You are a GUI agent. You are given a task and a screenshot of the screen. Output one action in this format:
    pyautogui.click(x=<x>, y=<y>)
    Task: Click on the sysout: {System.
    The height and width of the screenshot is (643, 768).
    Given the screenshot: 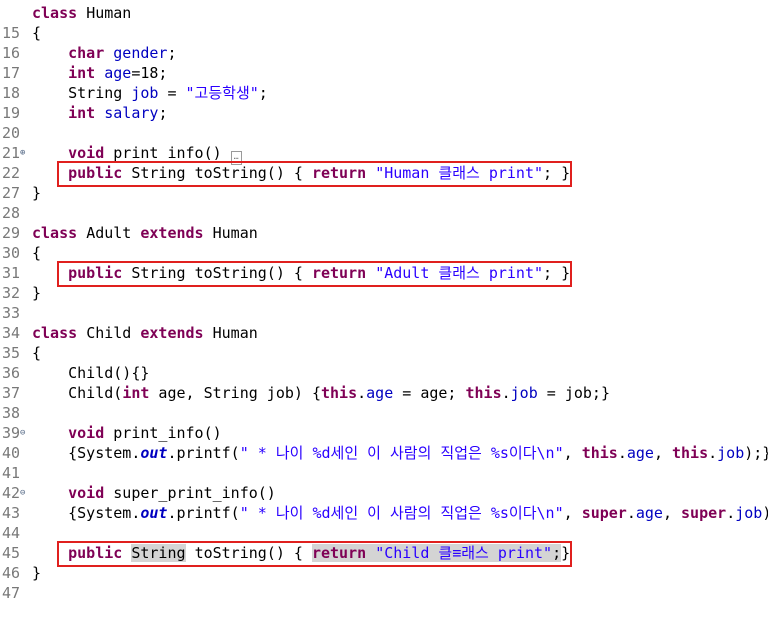 What is the action you would take?
    pyautogui.click(x=104, y=513)
    